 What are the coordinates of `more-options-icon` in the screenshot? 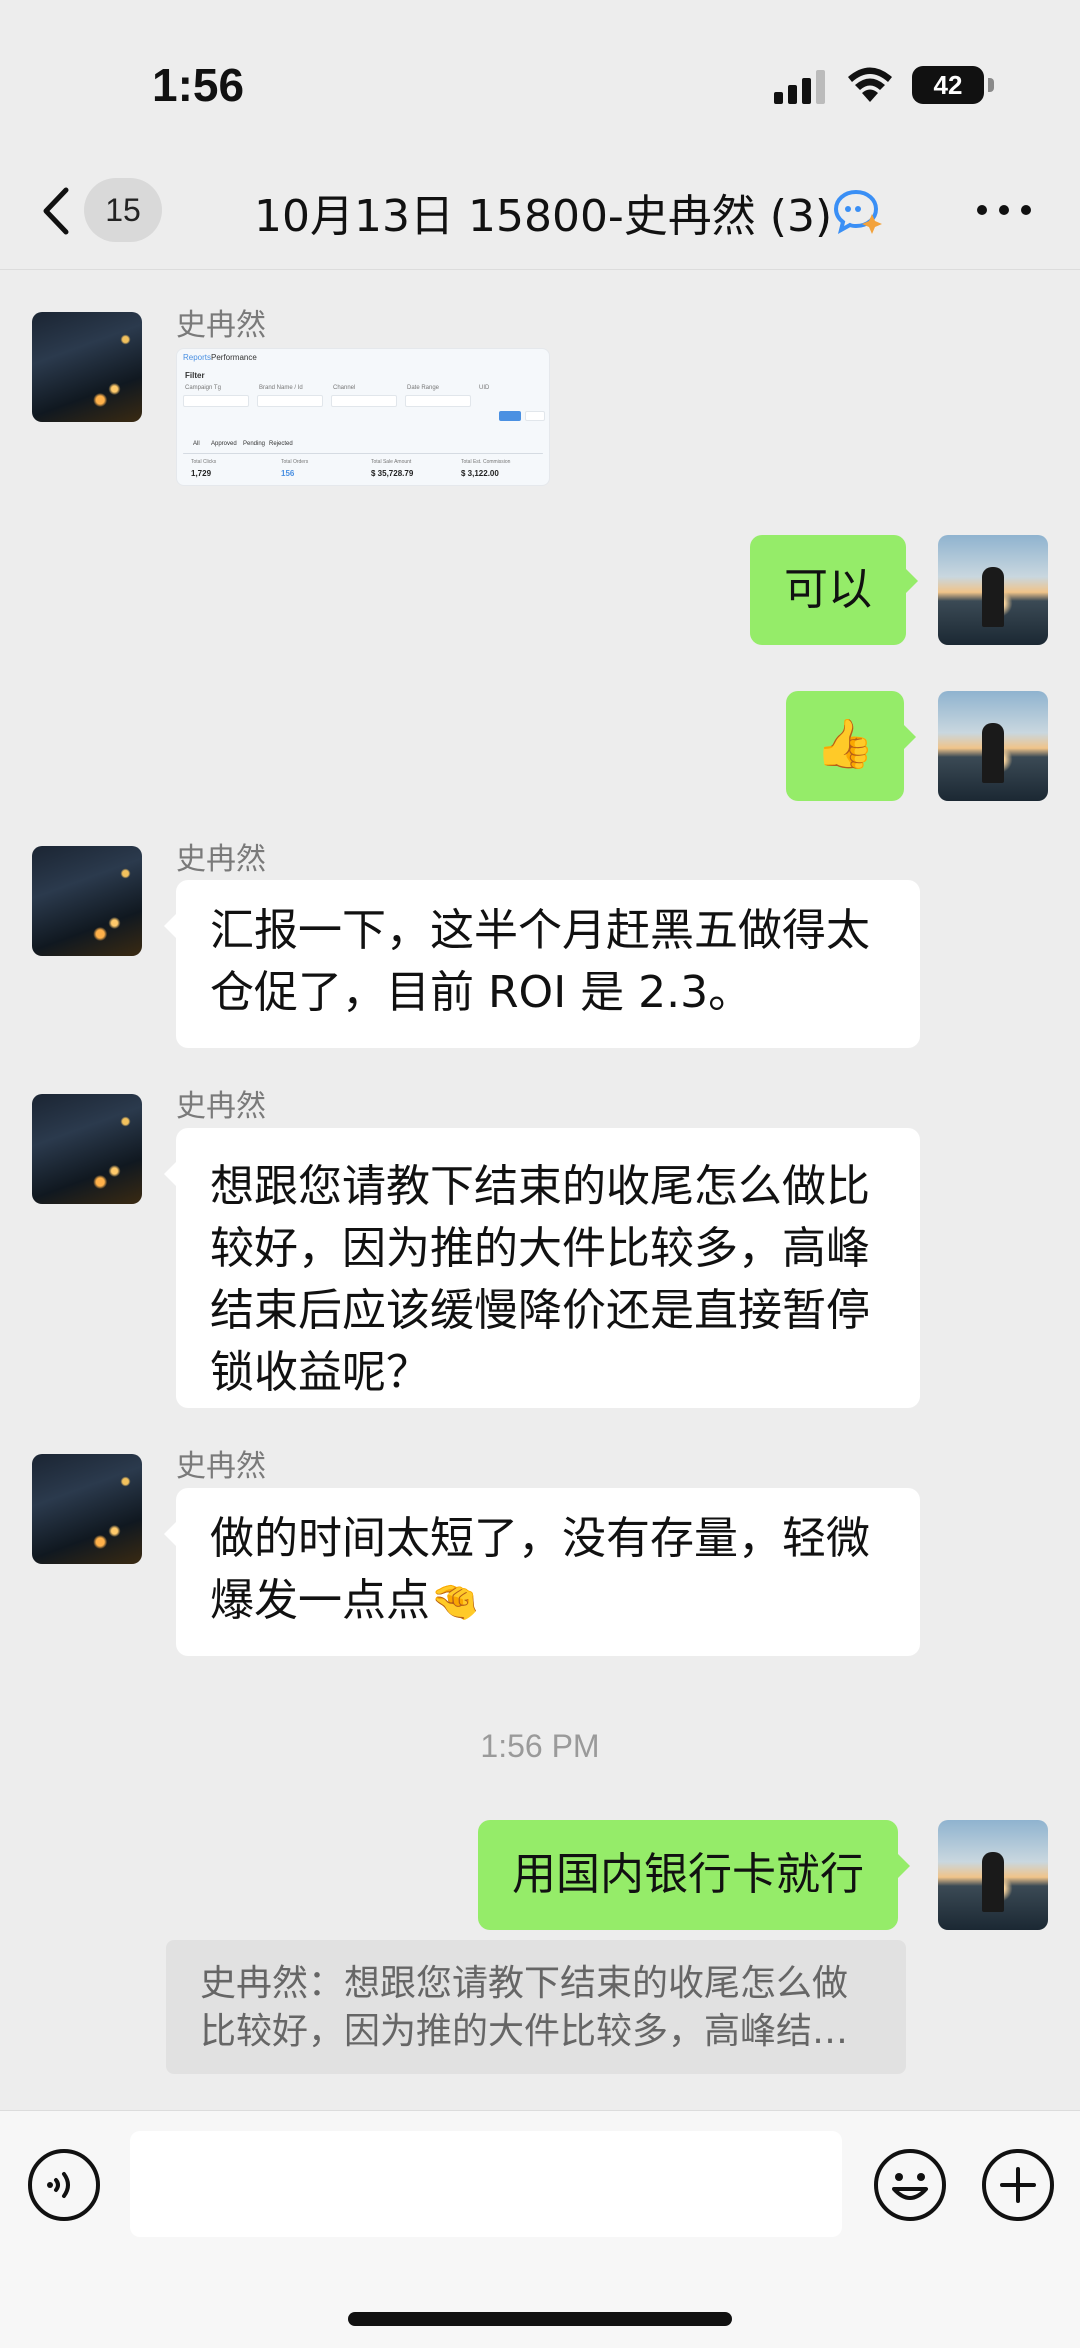 It's located at (1004, 210).